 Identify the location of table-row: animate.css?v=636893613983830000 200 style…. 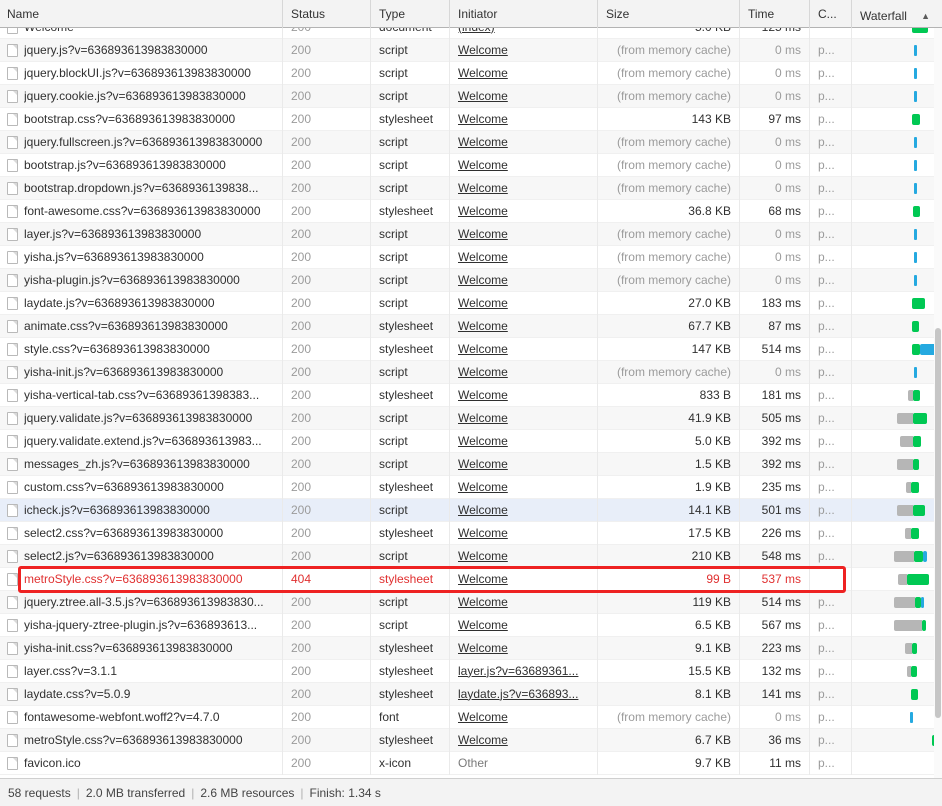
(471, 326).